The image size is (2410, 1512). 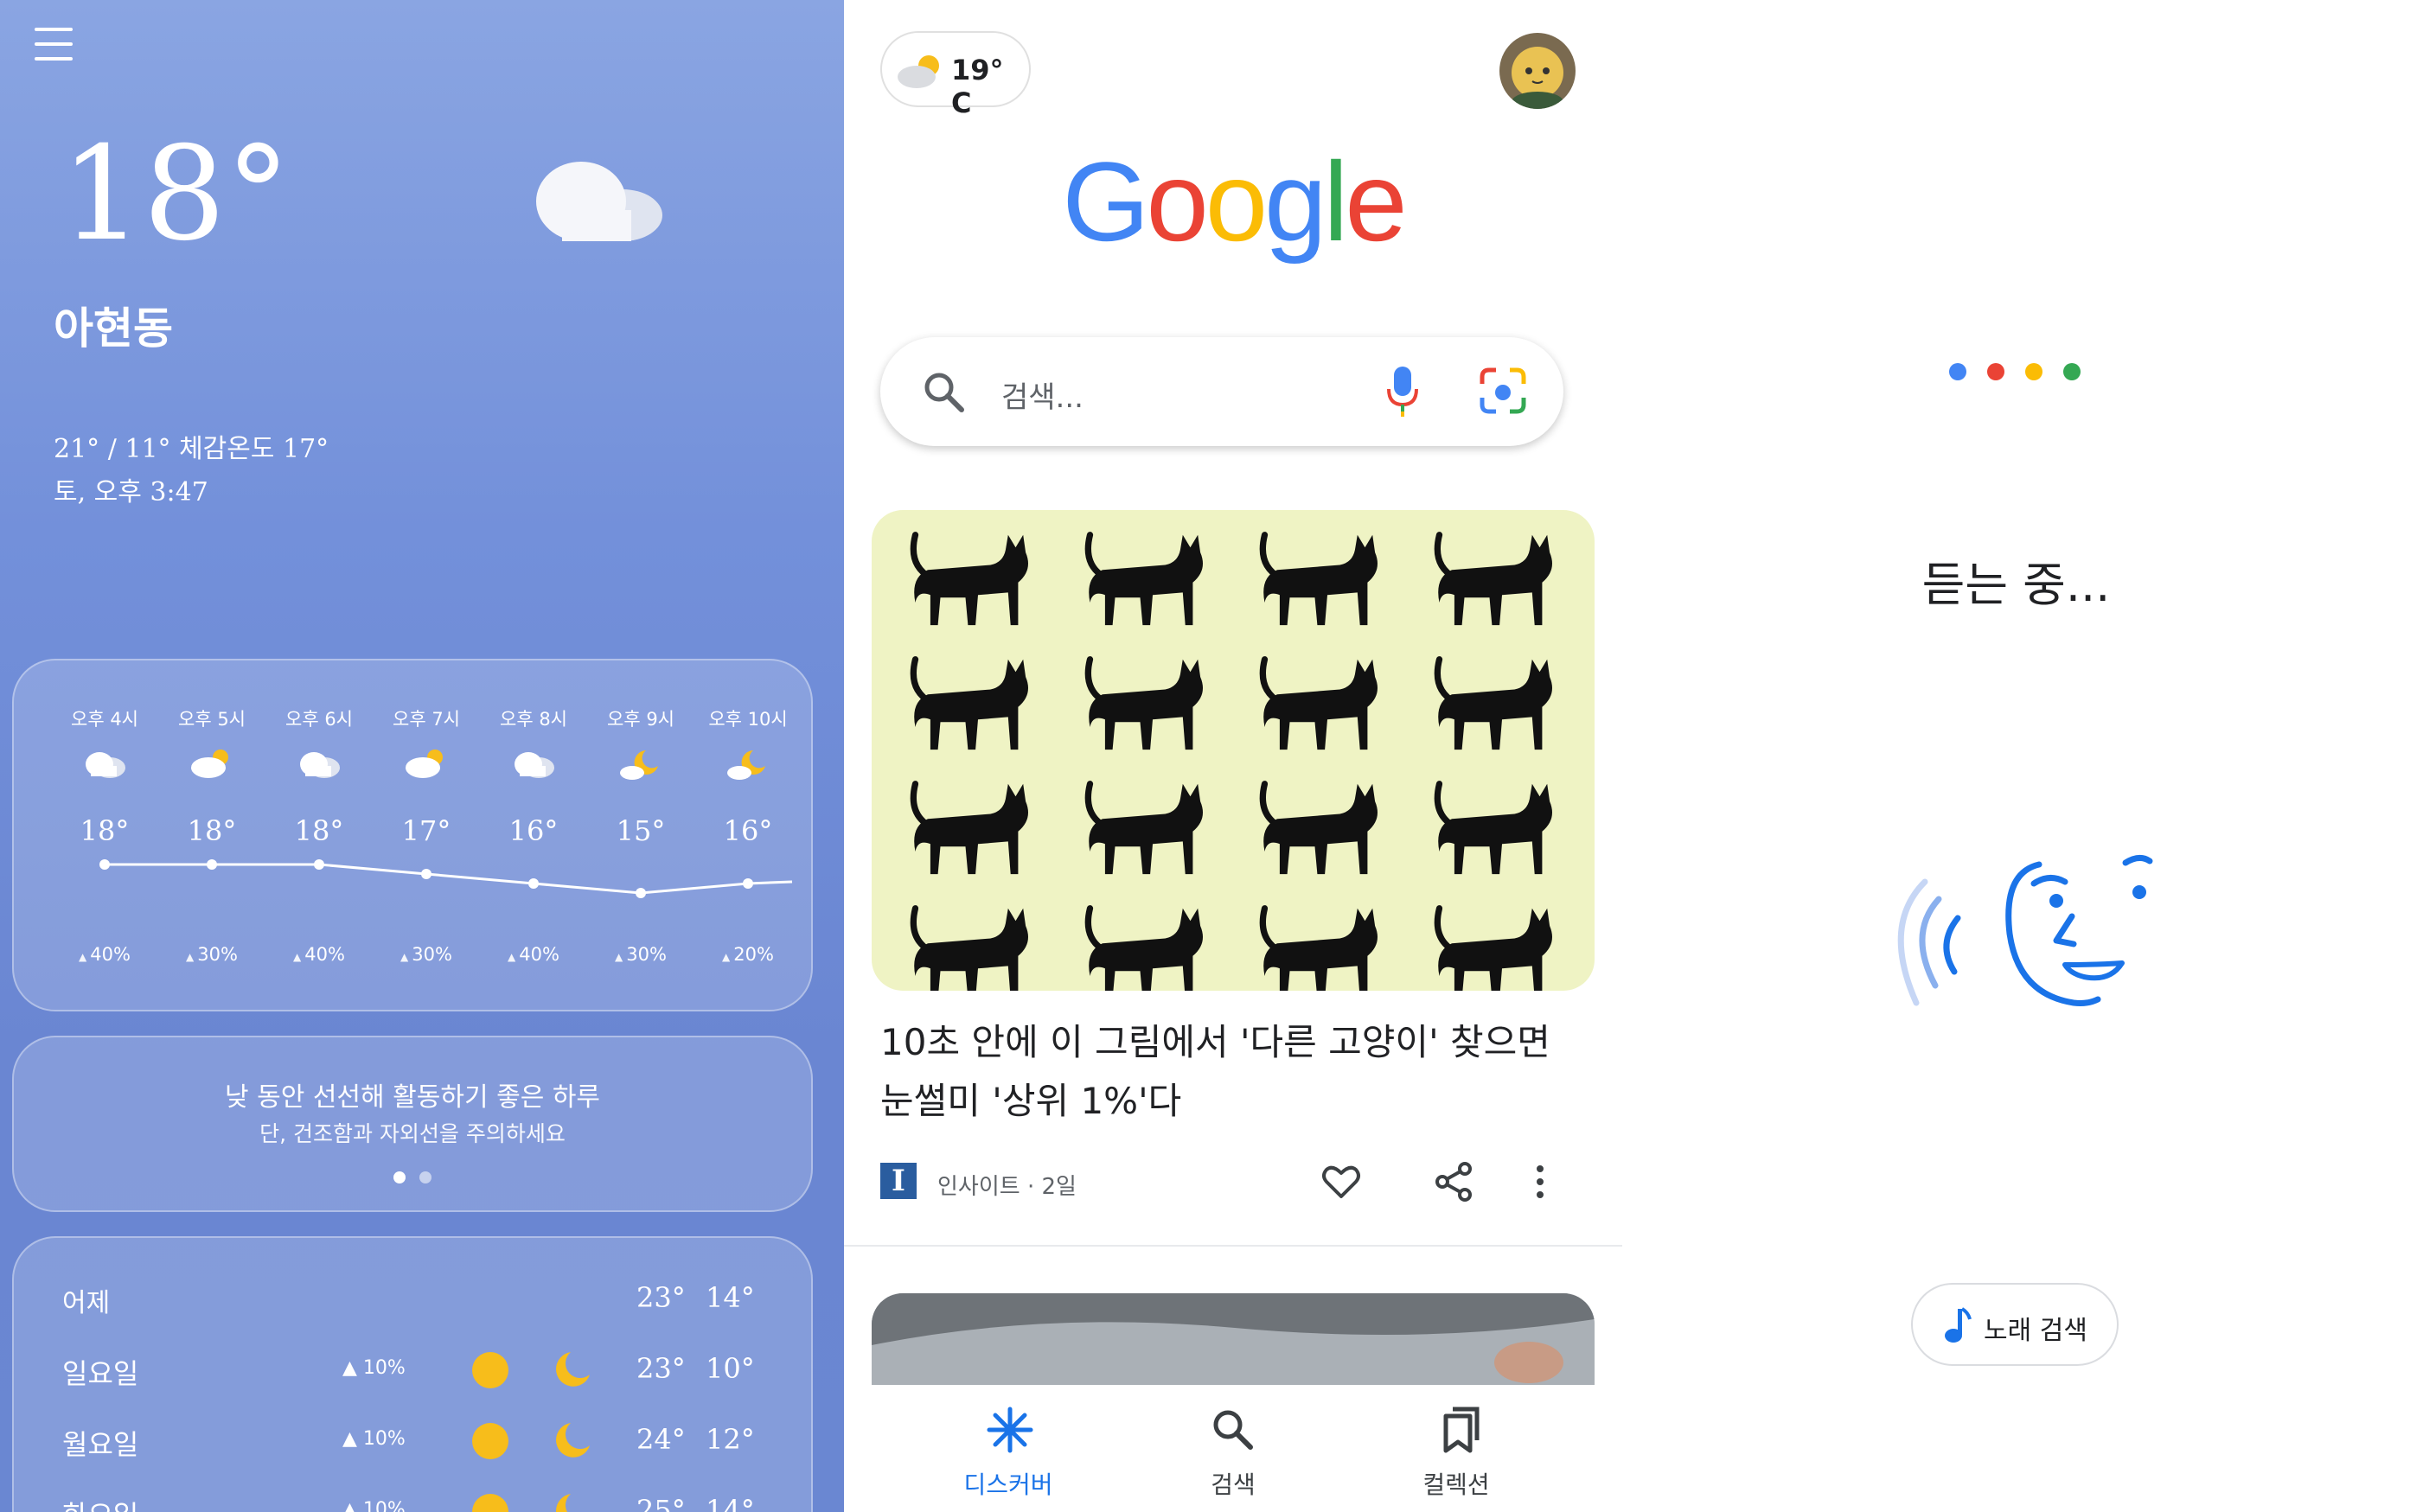 What do you see at coordinates (1105, 201) in the screenshot?
I see `logo-letter: G` at bounding box center [1105, 201].